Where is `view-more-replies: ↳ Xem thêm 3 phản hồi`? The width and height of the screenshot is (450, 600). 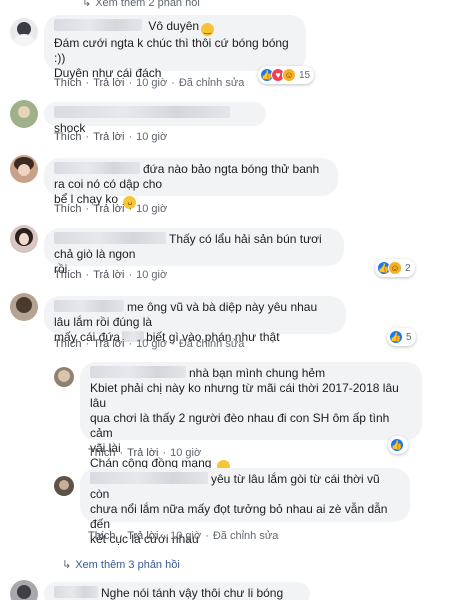
view-more-replies: ↳ Xem thêm 3 phản hồi is located at coordinates (121, 564).